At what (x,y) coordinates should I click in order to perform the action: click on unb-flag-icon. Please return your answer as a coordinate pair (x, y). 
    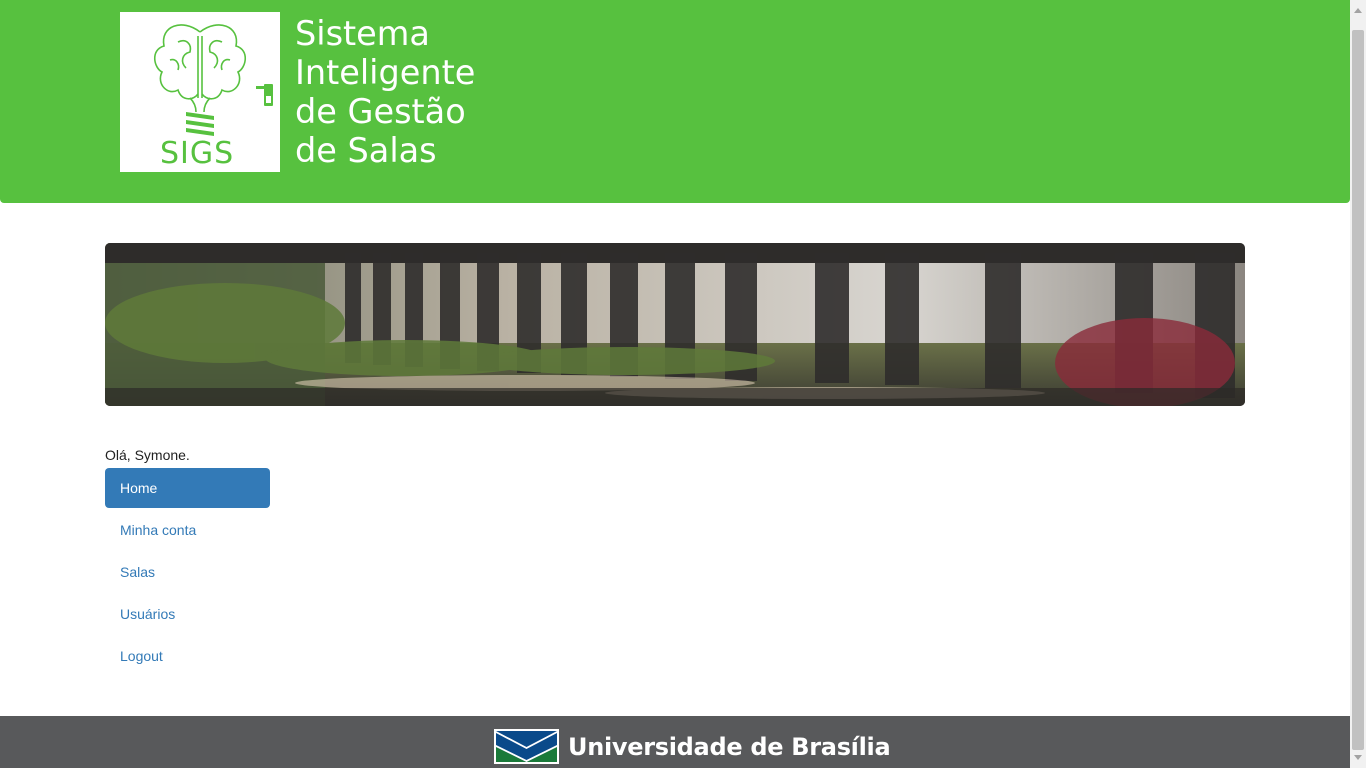
    Looking at the image, I should click on (526, 746).